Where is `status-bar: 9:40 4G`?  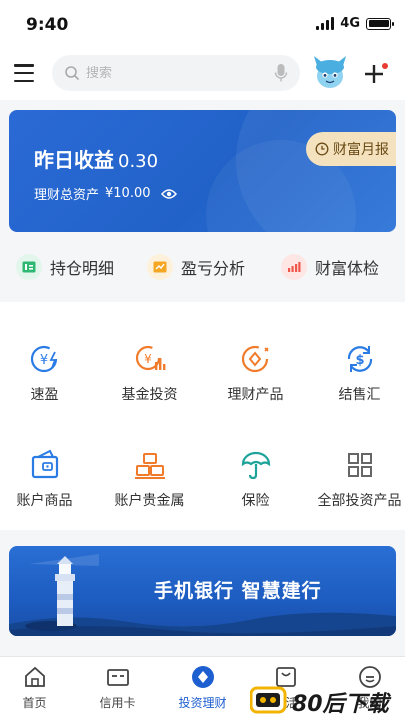 status-bar: 9:40 4G is located at coordinates (202, 24).